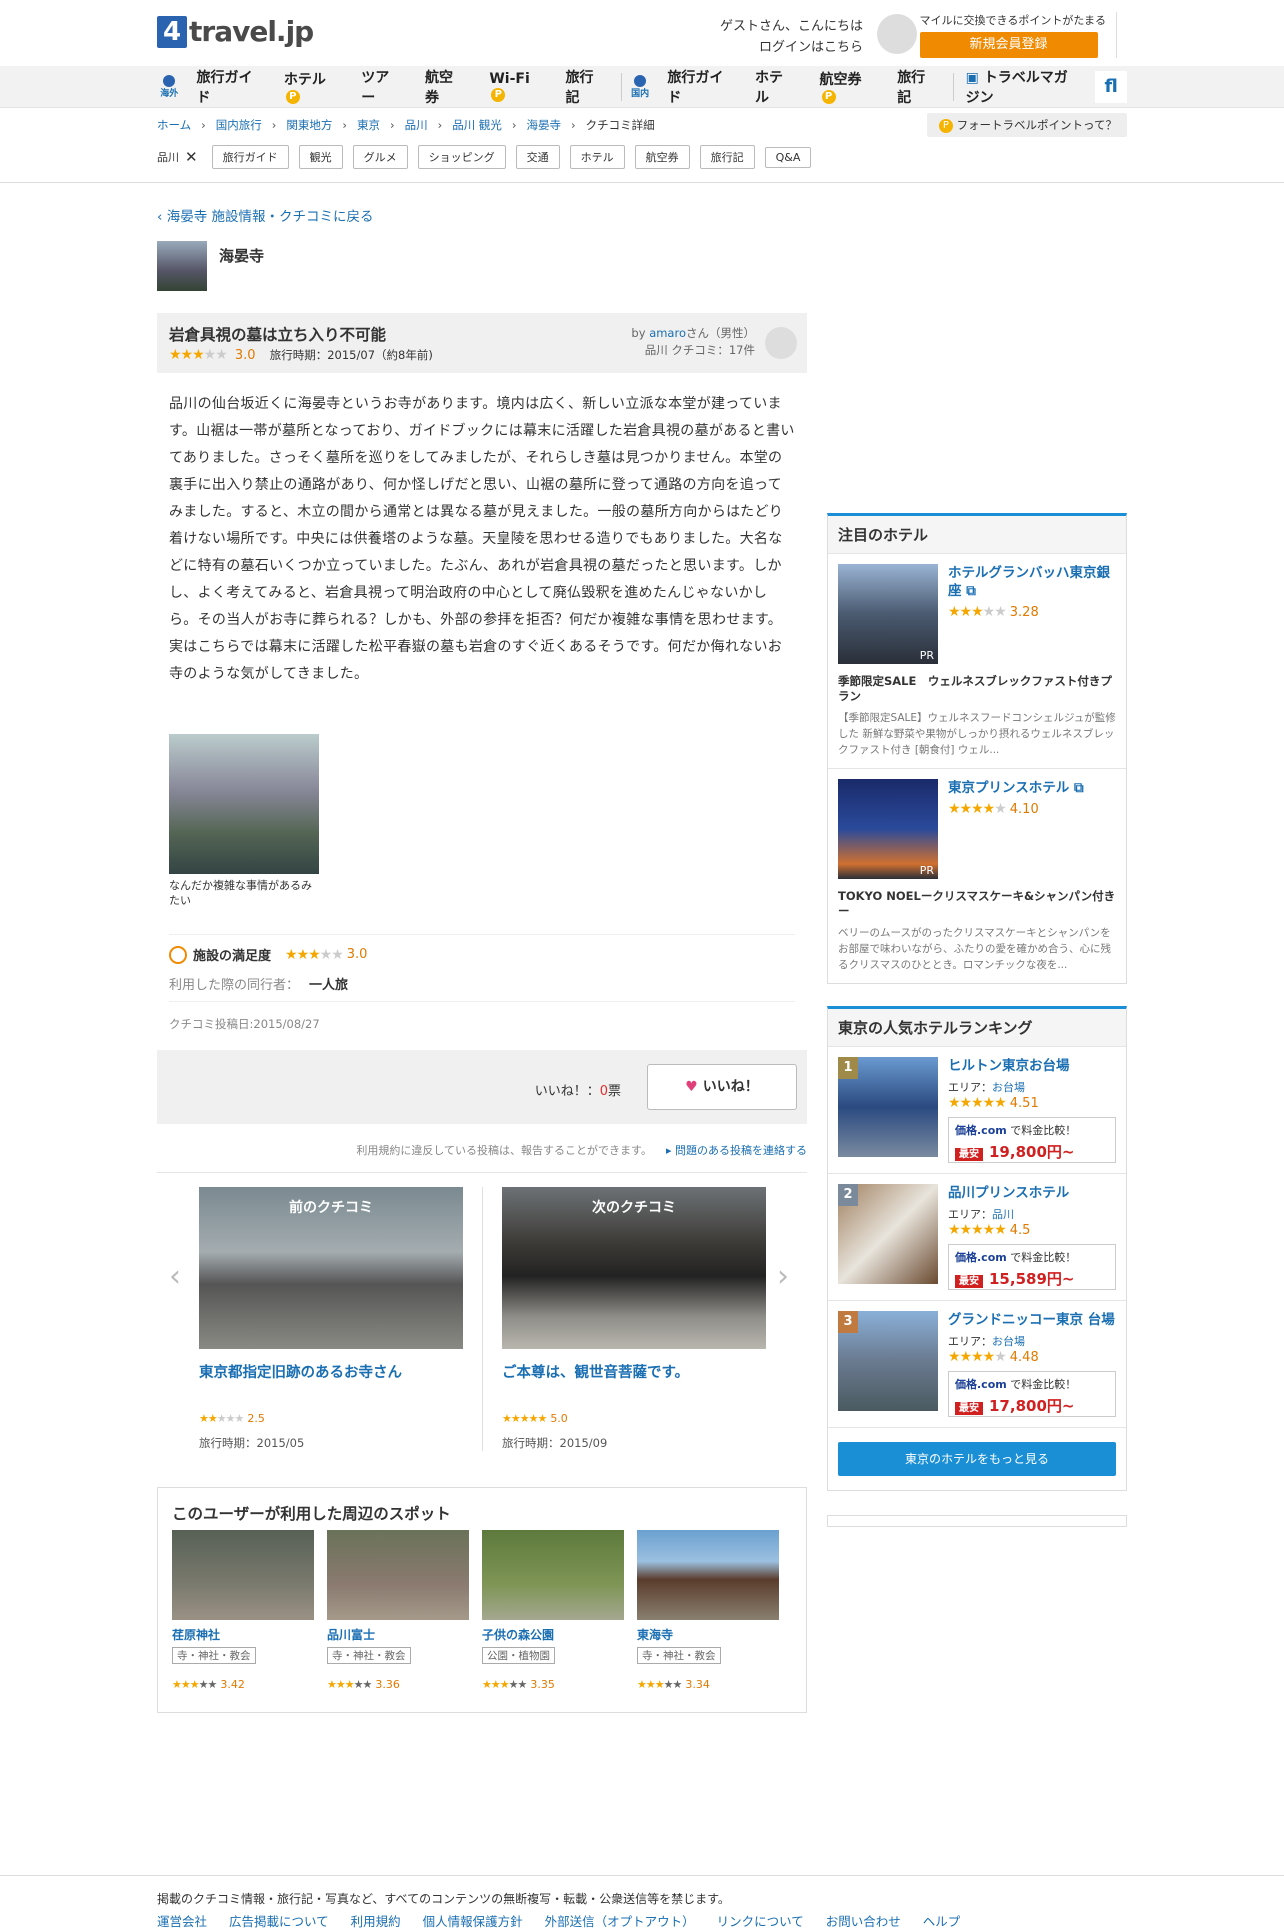 This screenshot has width=1284, height=1930. What do you see at coordinates (1032, 1193) in the screenshot?
I see `hotel-name: 品川プリンスホテル` at bounding box center [1032, 1193].